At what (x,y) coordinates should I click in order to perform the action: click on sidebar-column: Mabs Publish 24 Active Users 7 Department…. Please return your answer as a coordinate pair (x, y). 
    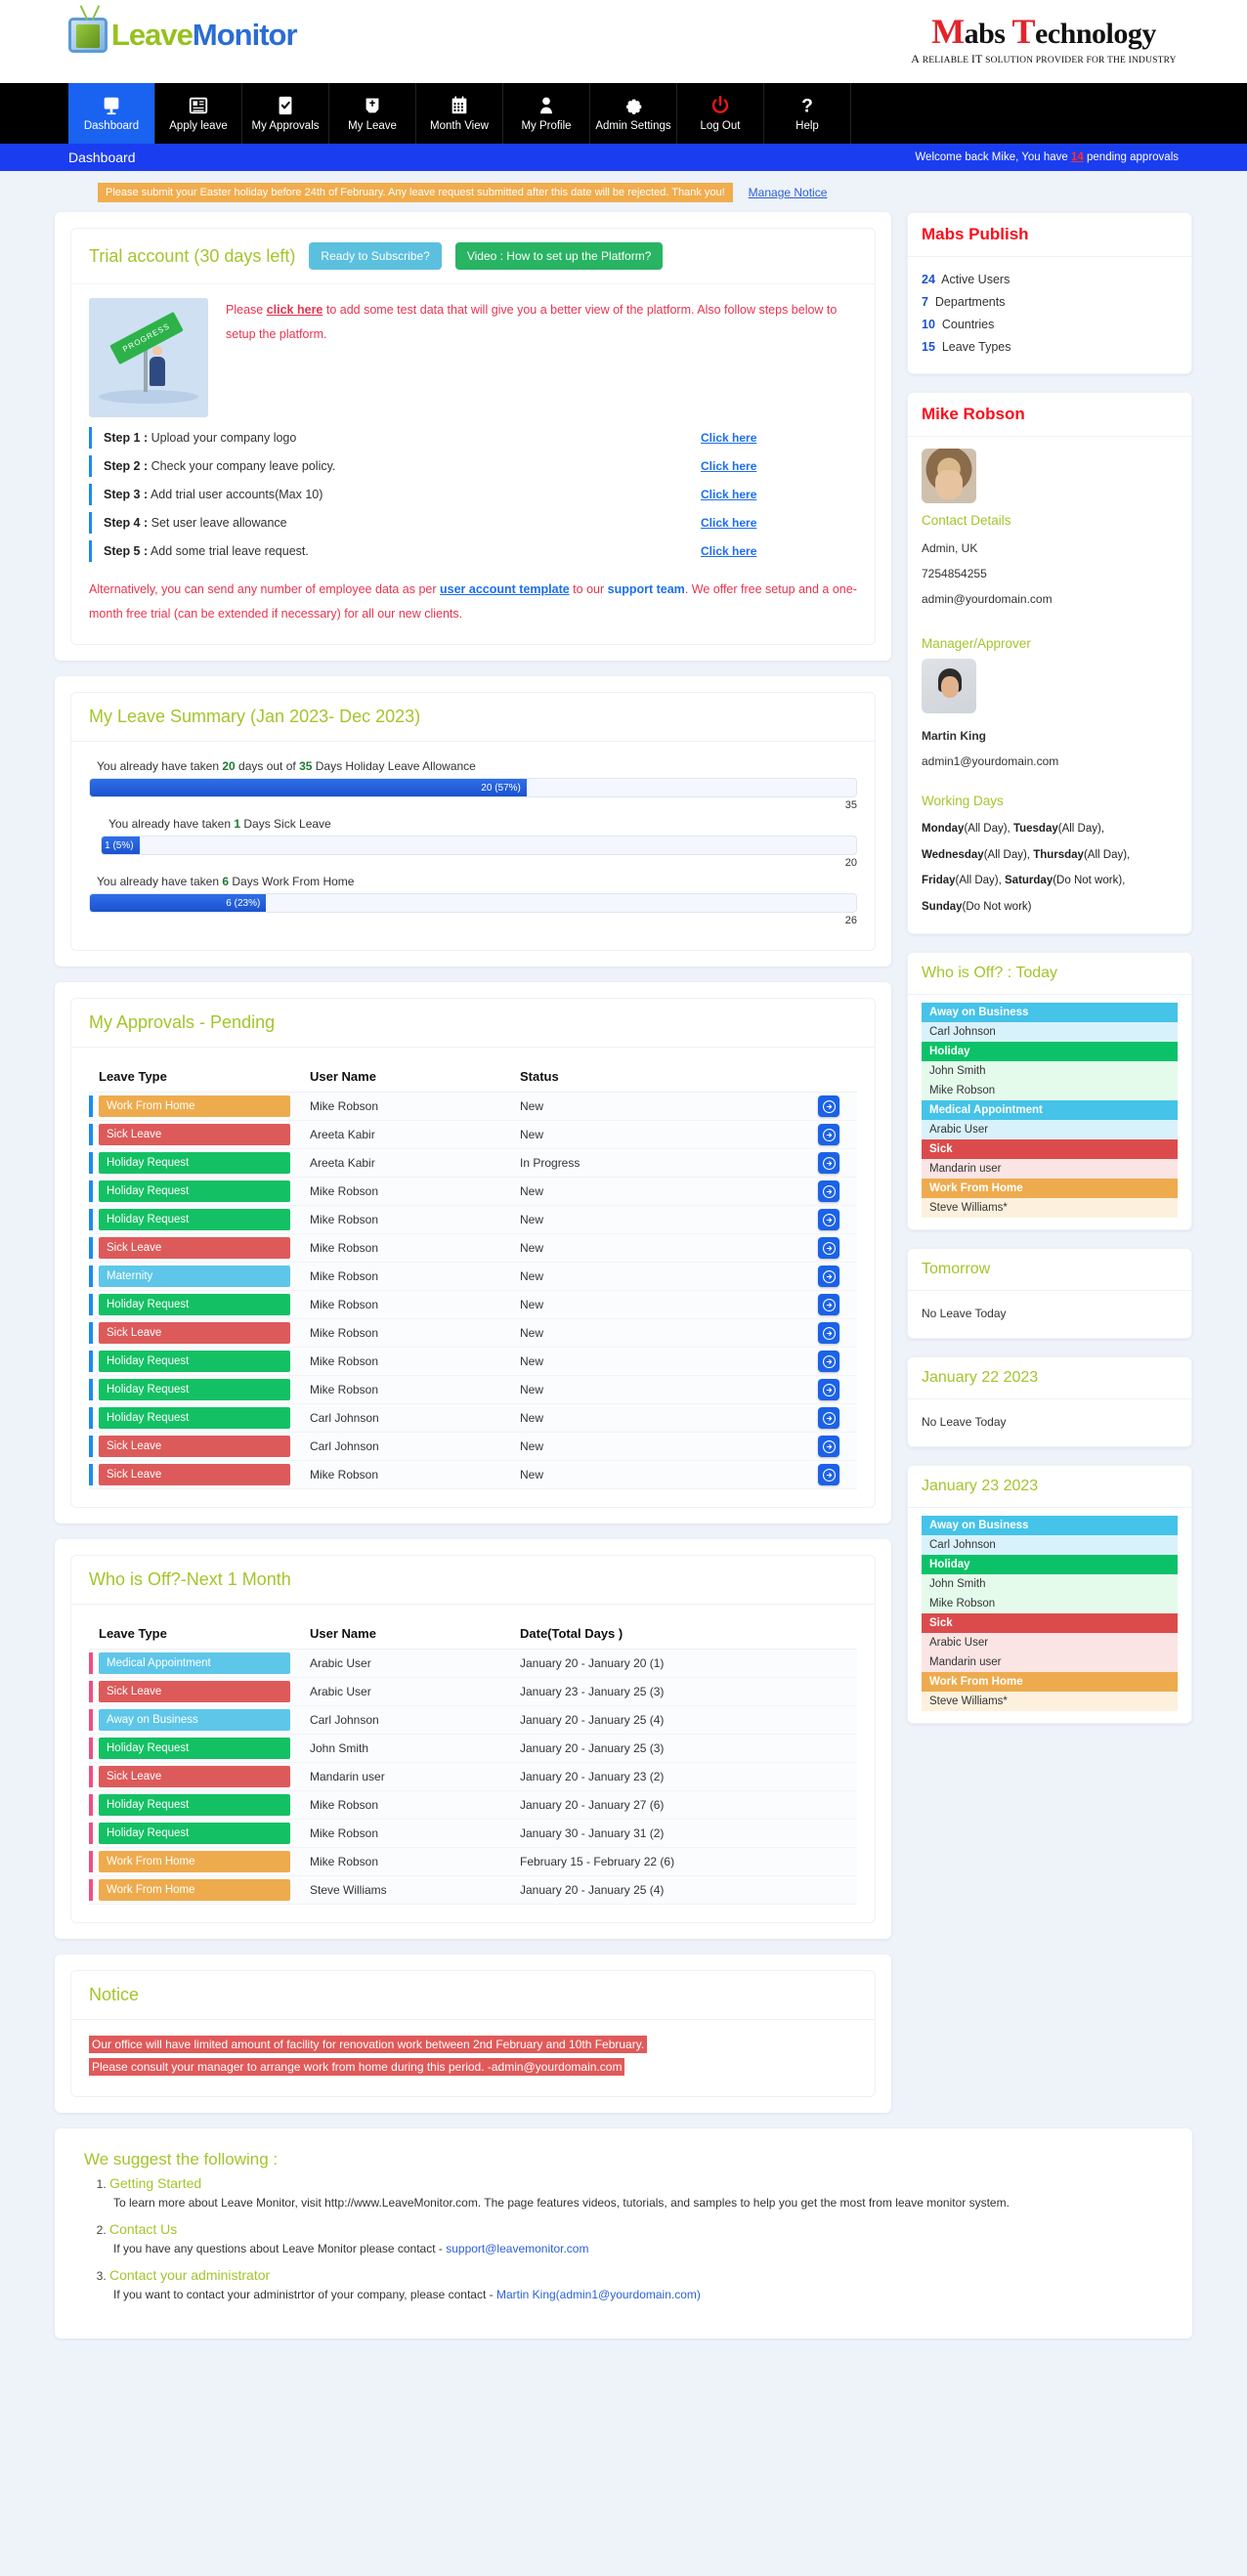
    Looking at the image, I should click on (1049, 977).